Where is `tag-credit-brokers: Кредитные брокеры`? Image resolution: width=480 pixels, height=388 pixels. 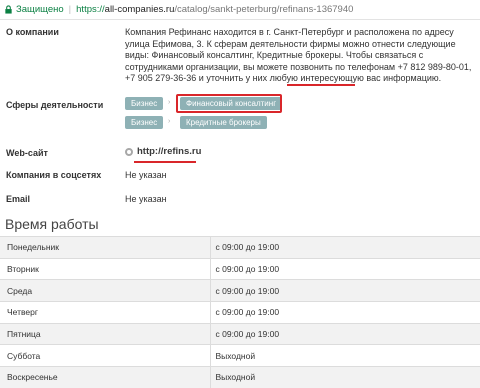
tag-credit-brokers: Кредитные брокеры is located at coordinates (223, 122).